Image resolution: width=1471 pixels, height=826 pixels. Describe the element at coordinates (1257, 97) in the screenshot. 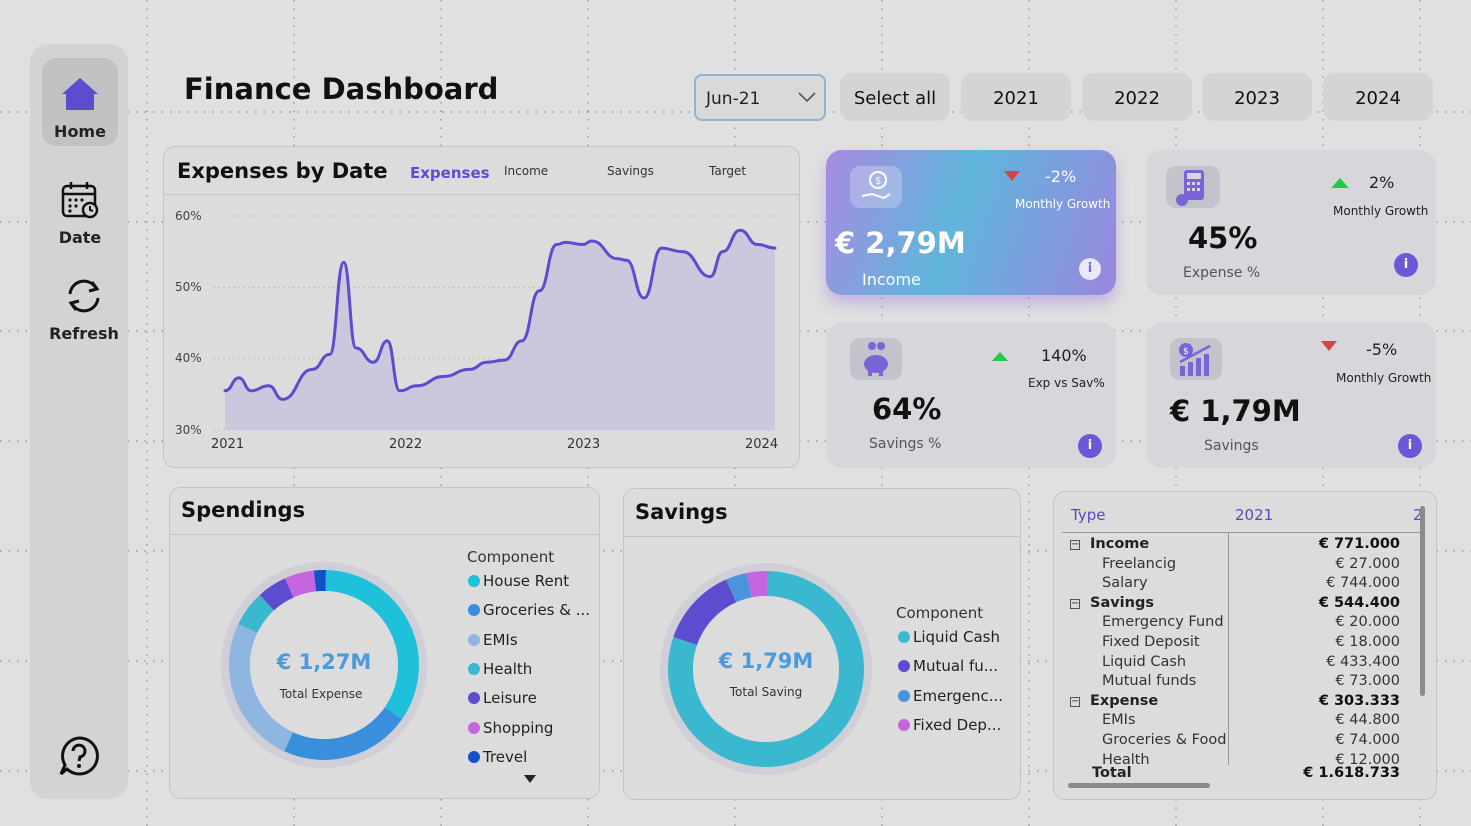

I see `slicer-2023: 2023` at that location.